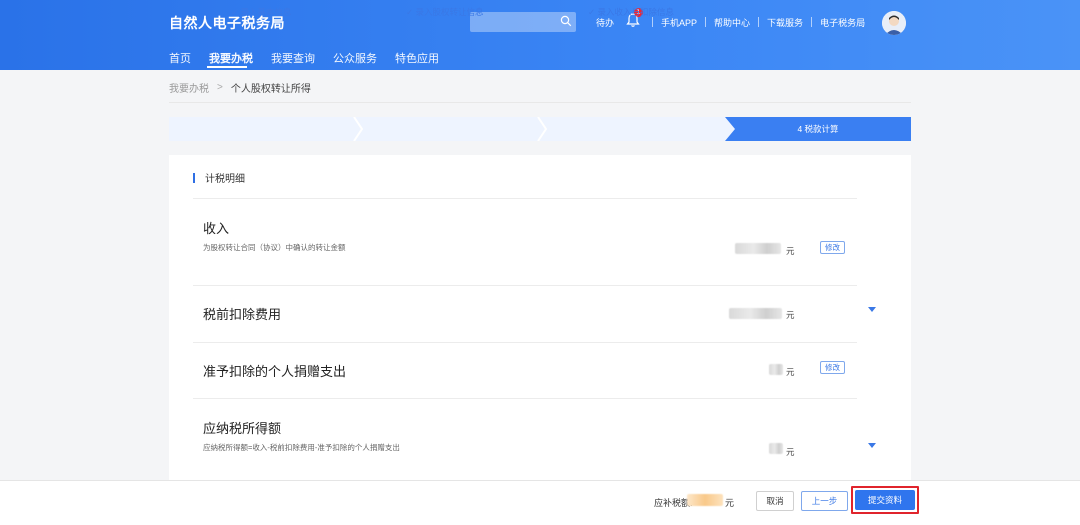 Image resolution: width=1080 pixels, height=525 pixels. I want to click on link-download: 下载服务, so click(785, 22).